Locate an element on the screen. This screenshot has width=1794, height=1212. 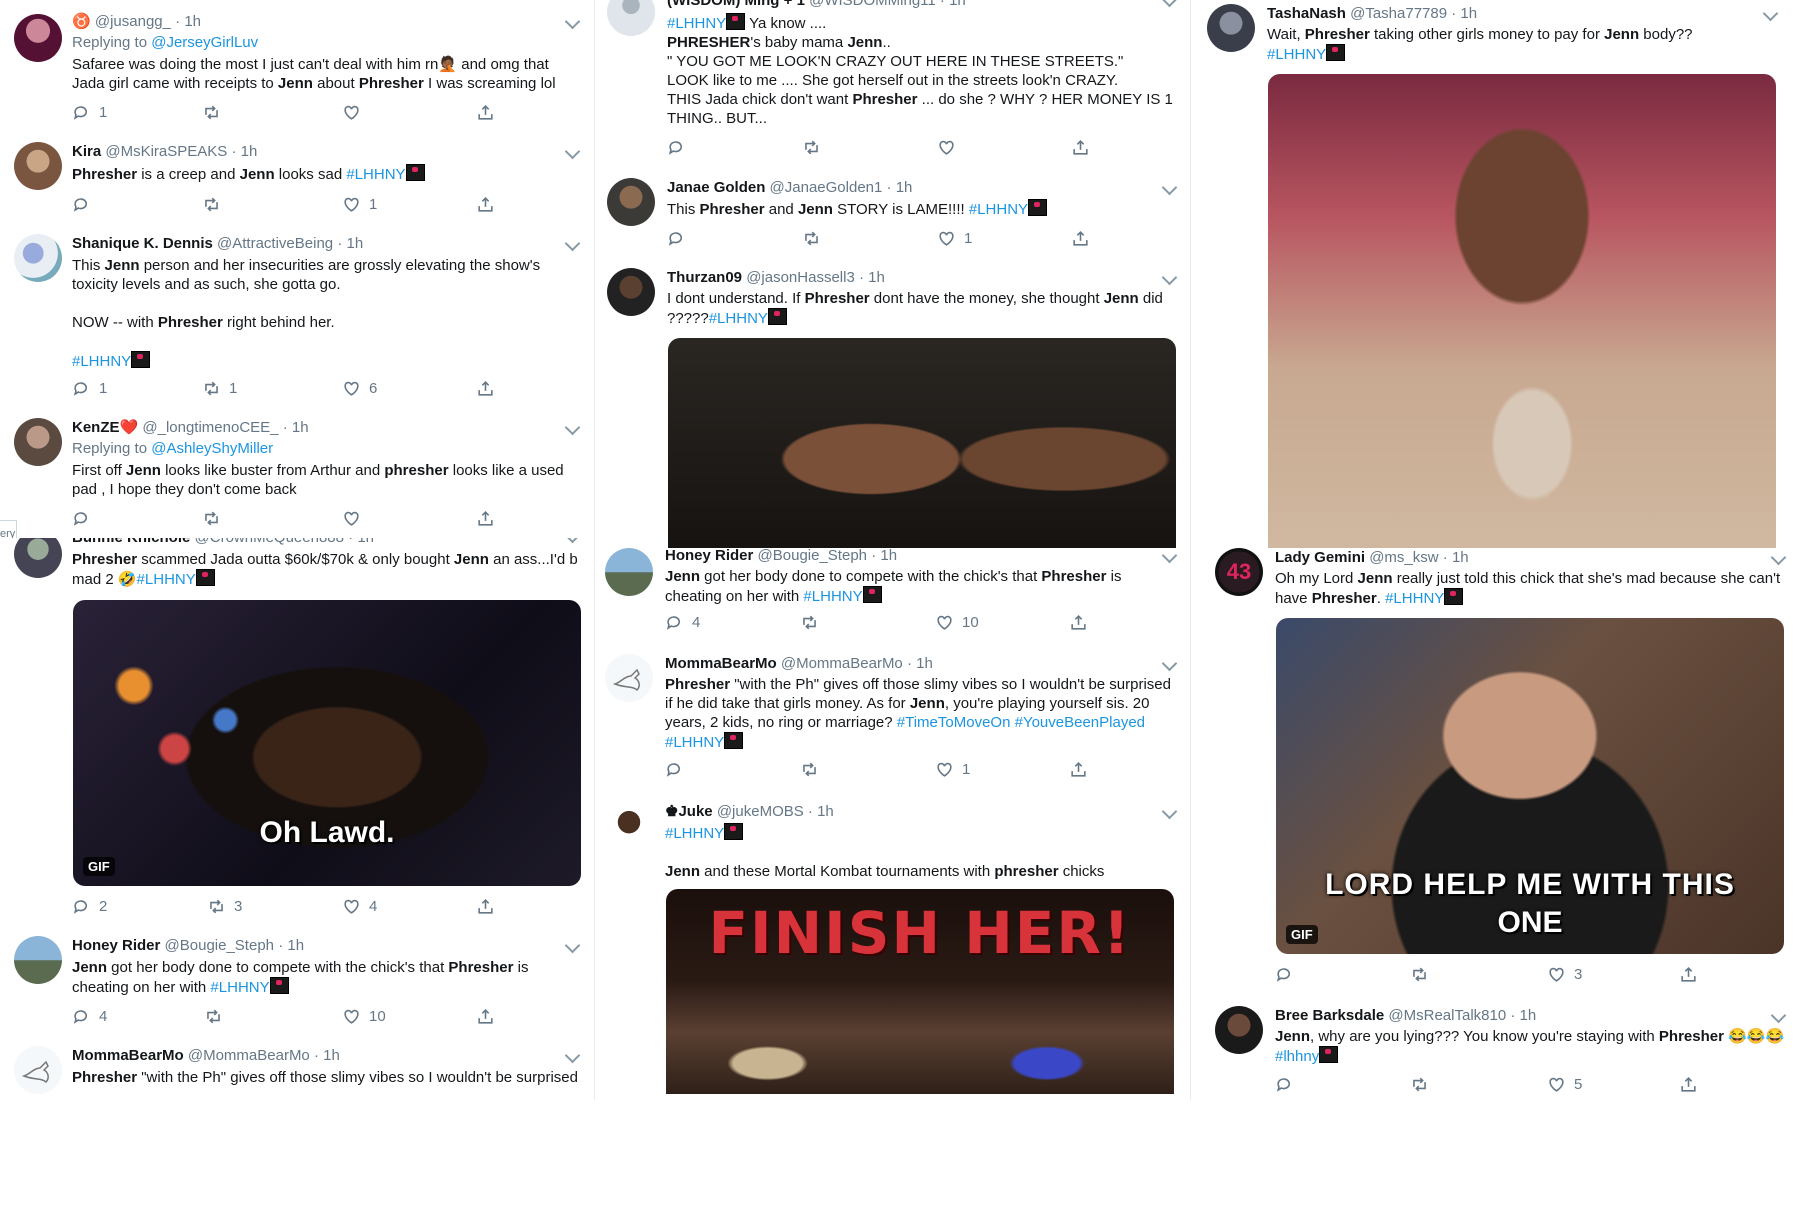
user-handle: @jukeMOBS is located at coordinates (760, 811).